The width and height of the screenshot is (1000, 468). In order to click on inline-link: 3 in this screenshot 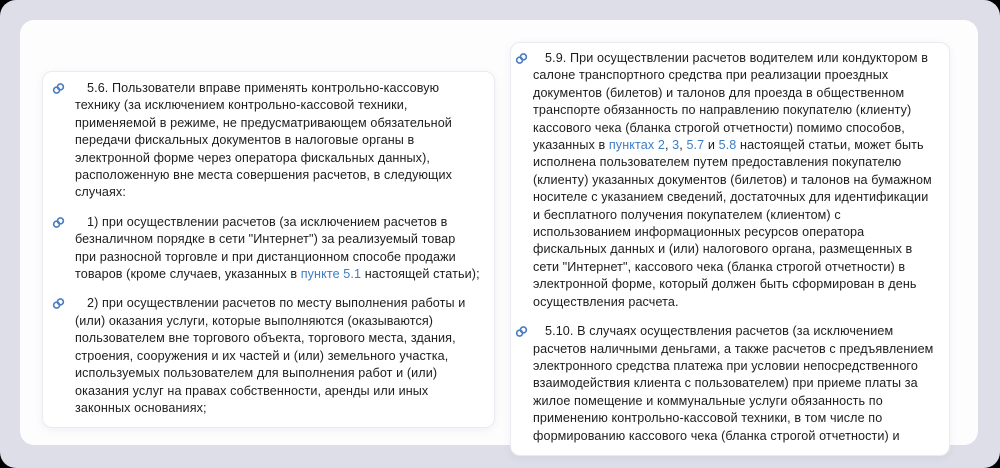, I will do `click(675, 145)`.